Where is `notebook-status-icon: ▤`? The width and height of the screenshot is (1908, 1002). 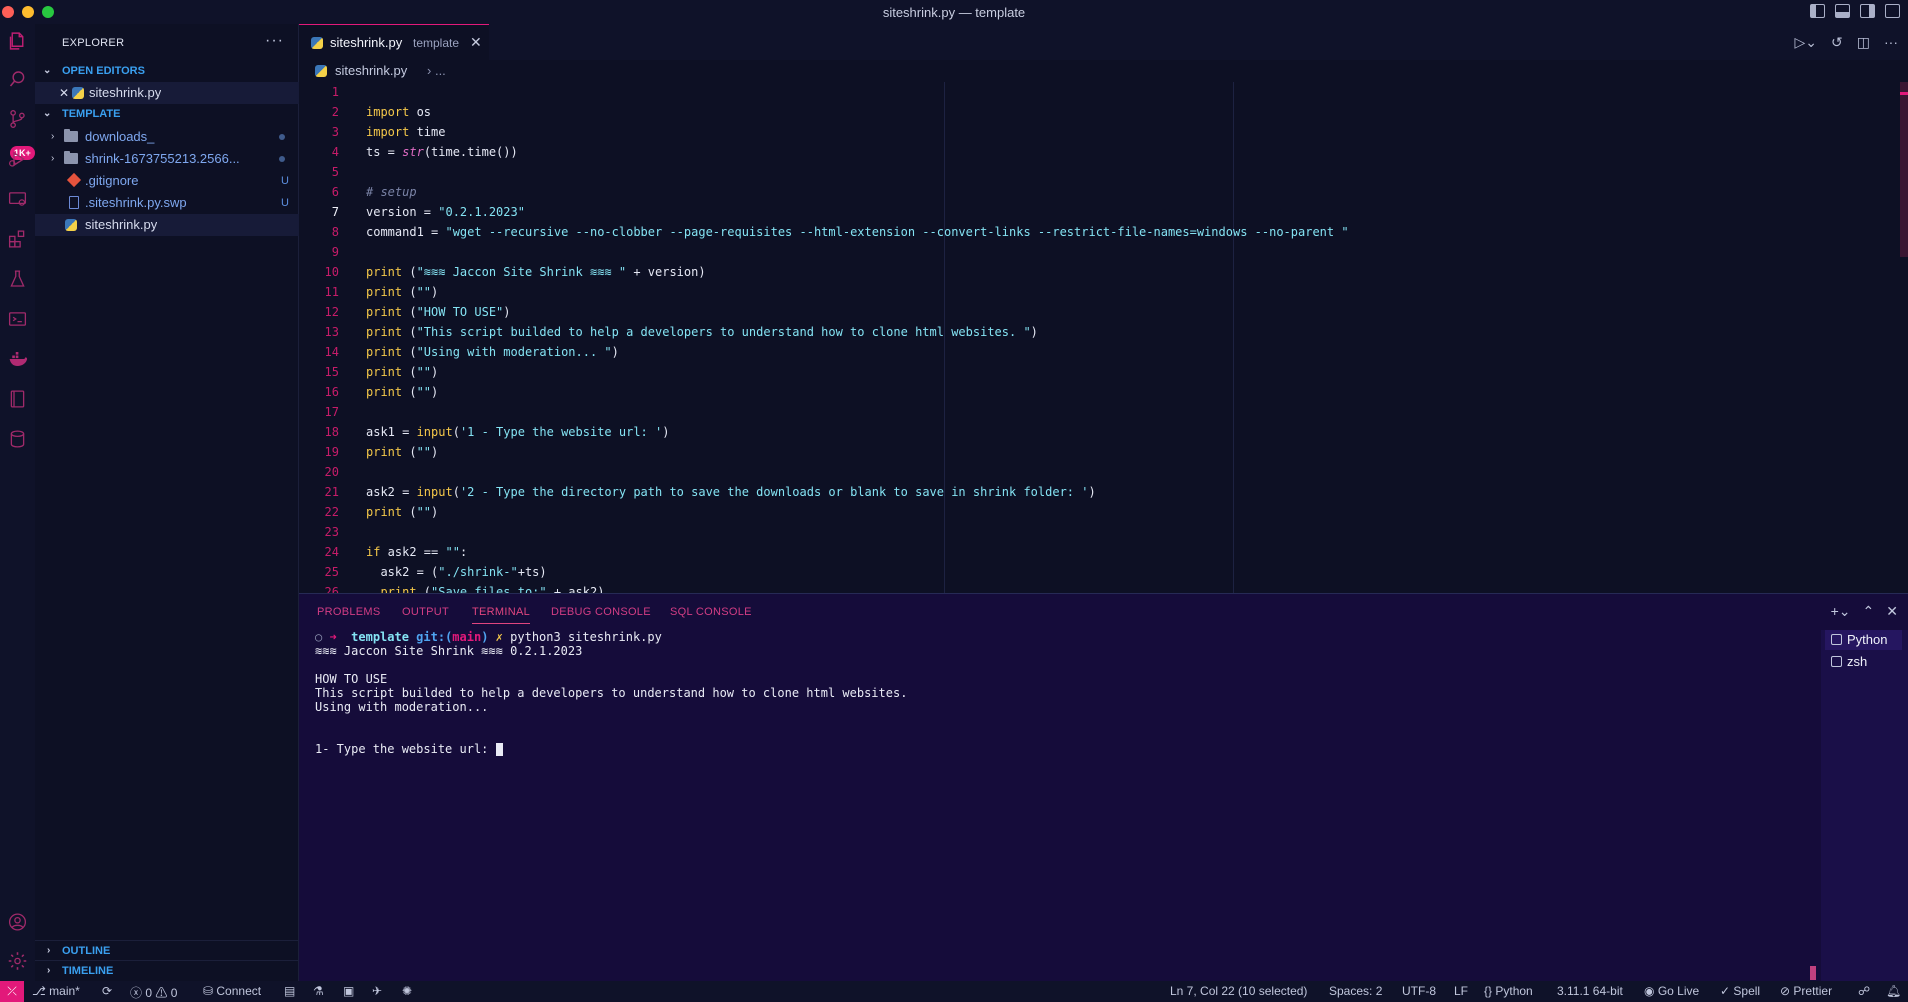 notebook-status-icon: ▤ is located at coordinates (289, 991).